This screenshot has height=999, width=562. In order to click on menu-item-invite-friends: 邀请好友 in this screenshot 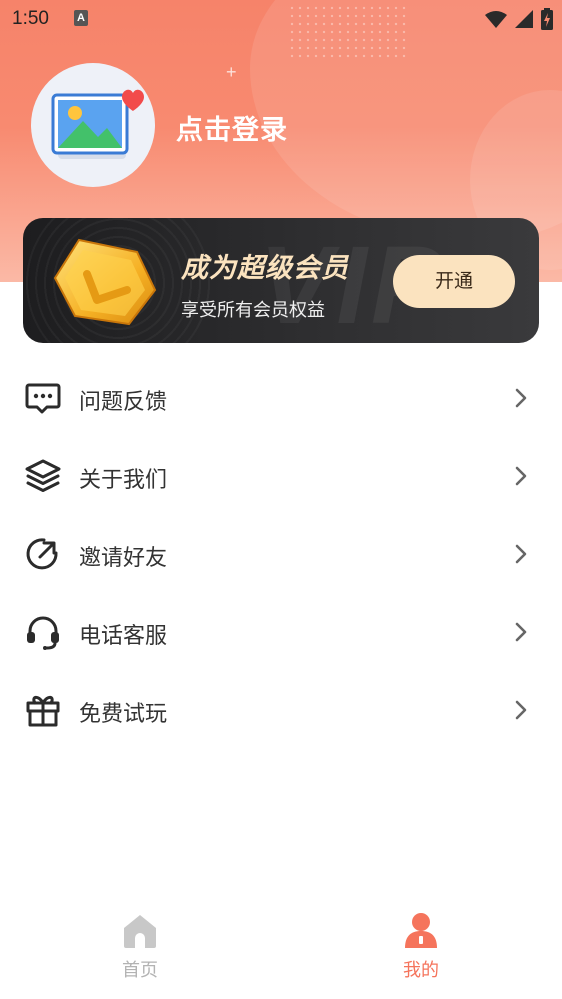, I will do `click(281, 554)`.